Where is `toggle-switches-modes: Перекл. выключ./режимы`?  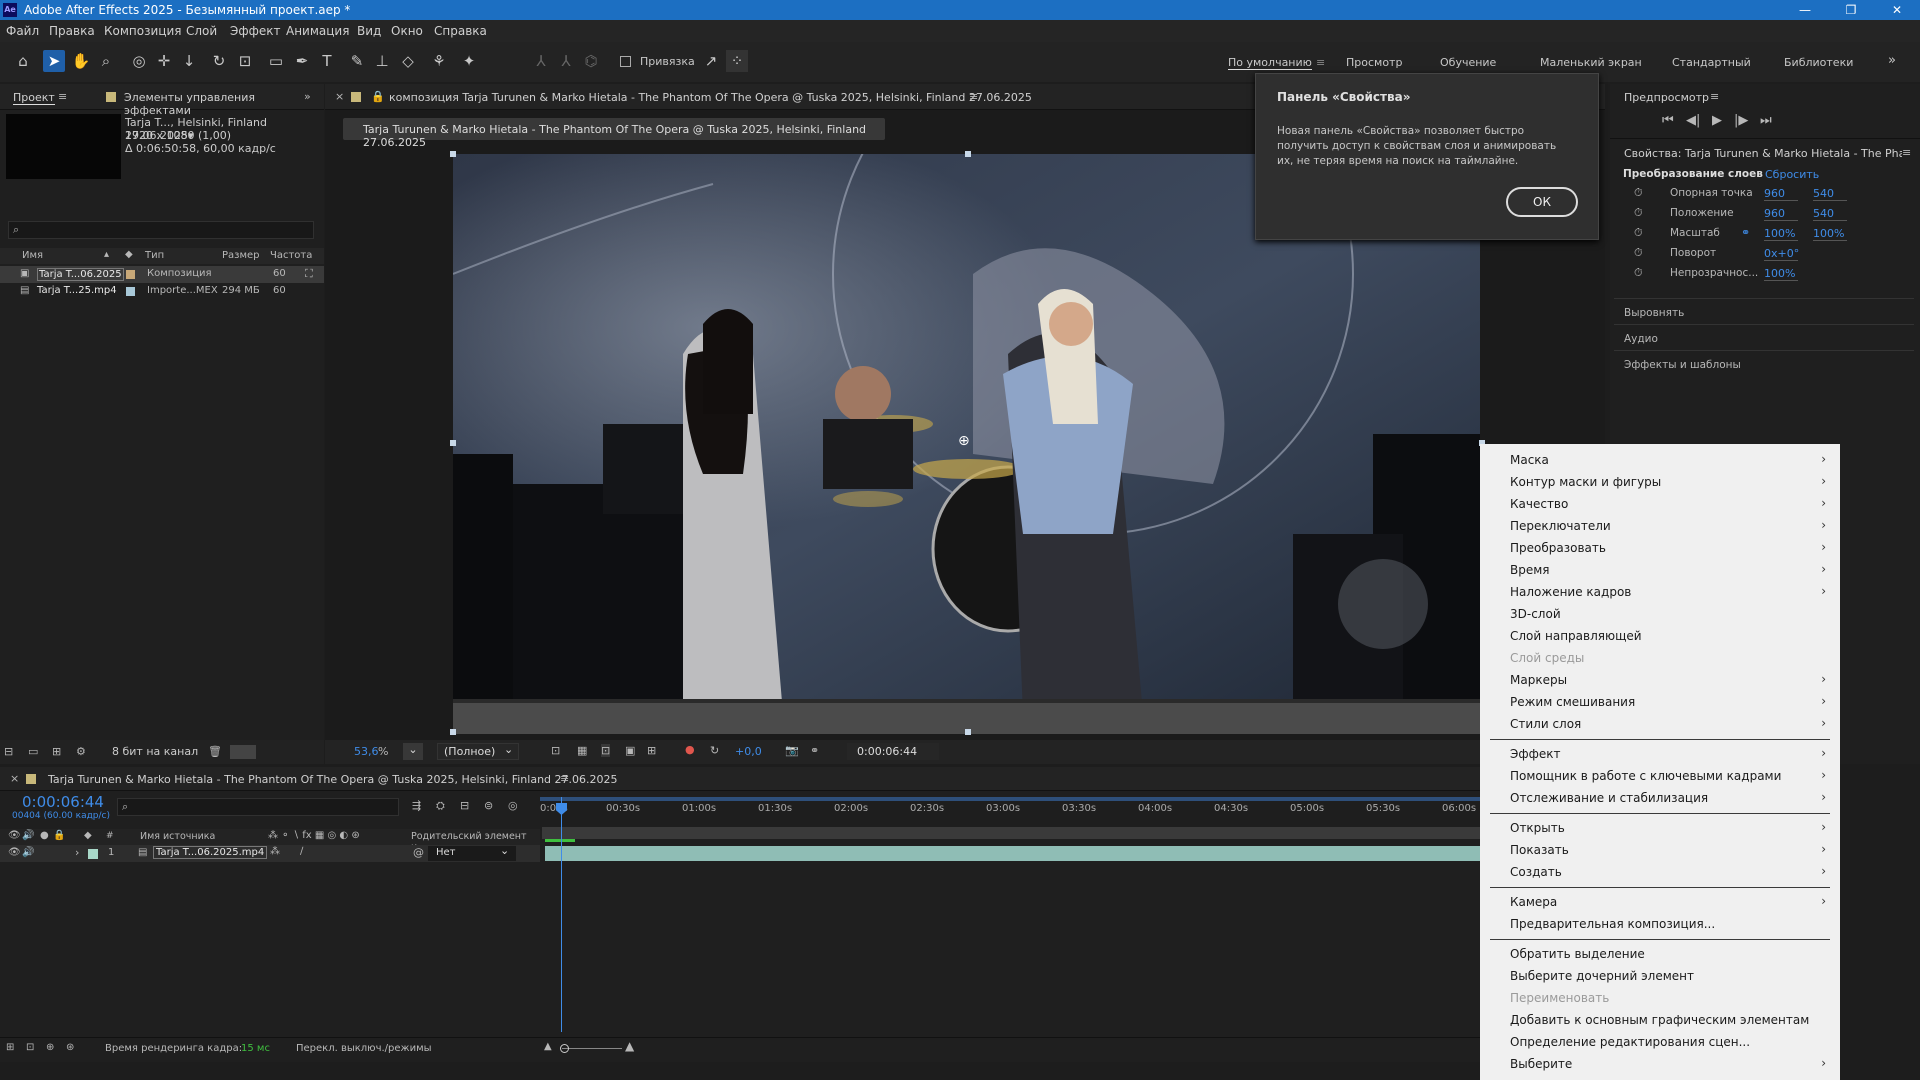 toggle-switches-modes: Перекл. выключ./режимы is located at coordinates (364, 1048).